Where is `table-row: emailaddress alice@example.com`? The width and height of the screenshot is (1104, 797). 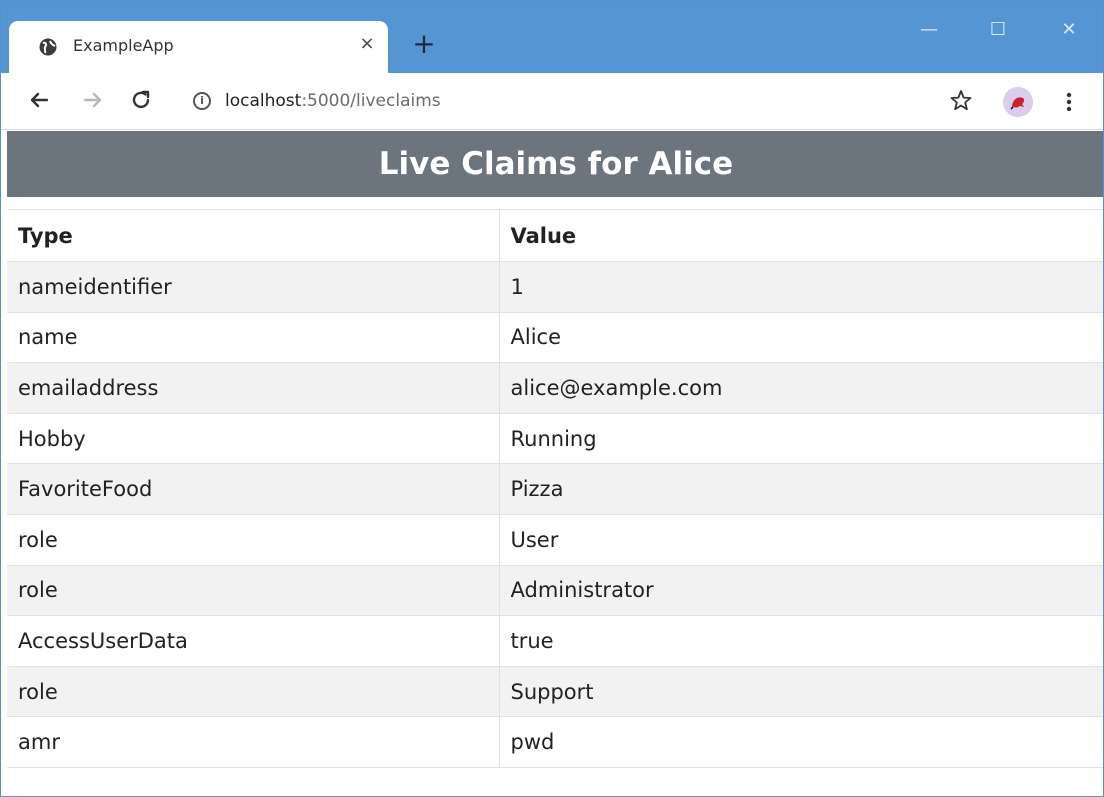 table-row: emailaddress alice@example.com is located at coordinates (555, 388).